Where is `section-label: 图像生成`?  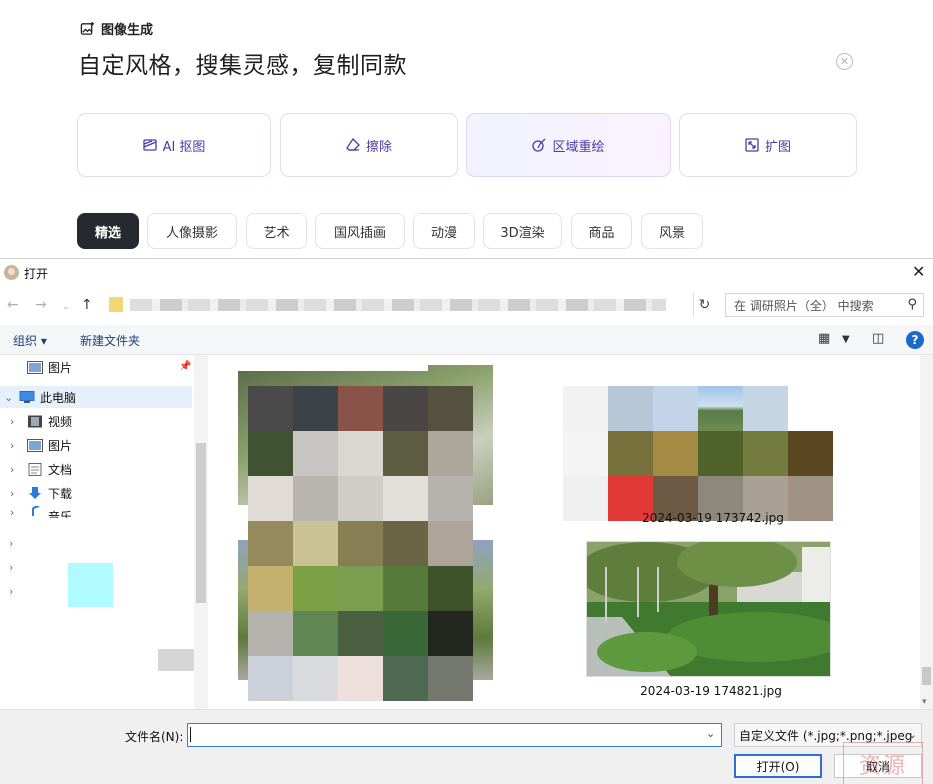 section-label: 图像生成 is located at coordinates (127, 30).